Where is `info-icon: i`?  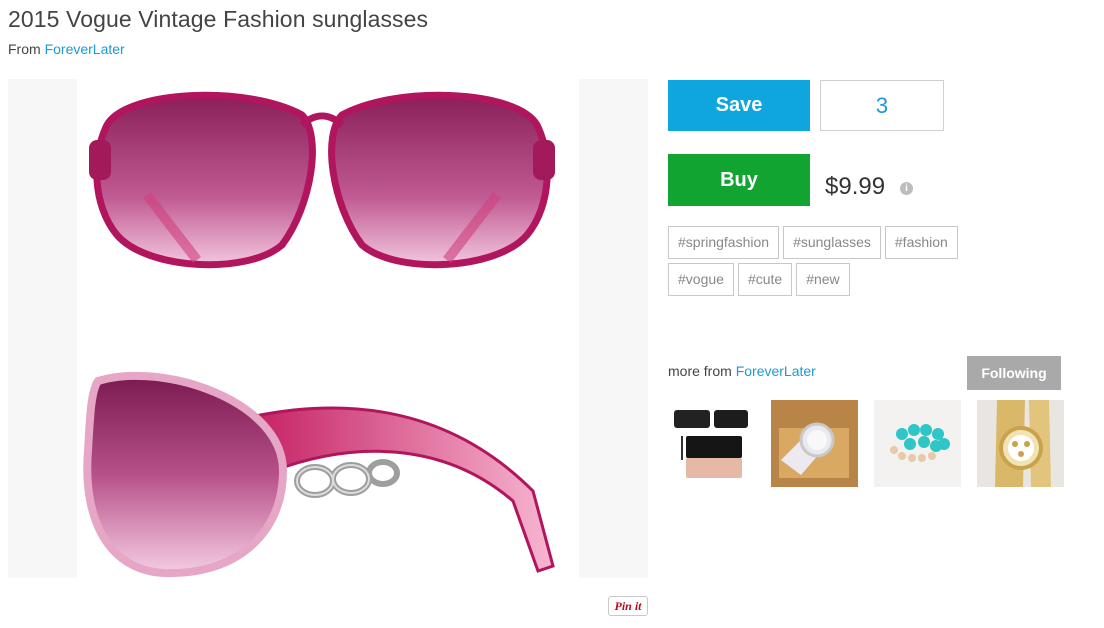 info-icon: i is located at coordinates (906, 188).